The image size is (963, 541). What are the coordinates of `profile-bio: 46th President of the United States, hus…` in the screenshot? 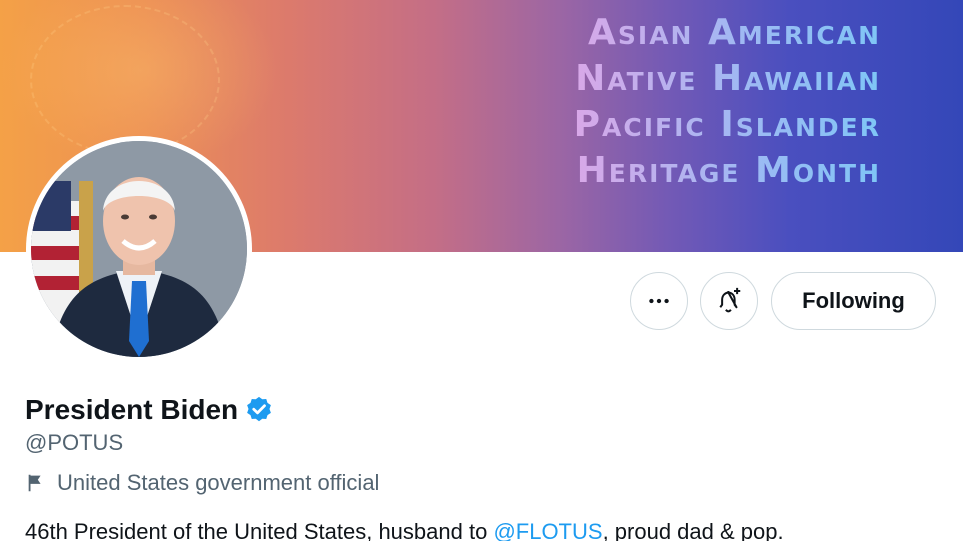 It's located at (404, 530).